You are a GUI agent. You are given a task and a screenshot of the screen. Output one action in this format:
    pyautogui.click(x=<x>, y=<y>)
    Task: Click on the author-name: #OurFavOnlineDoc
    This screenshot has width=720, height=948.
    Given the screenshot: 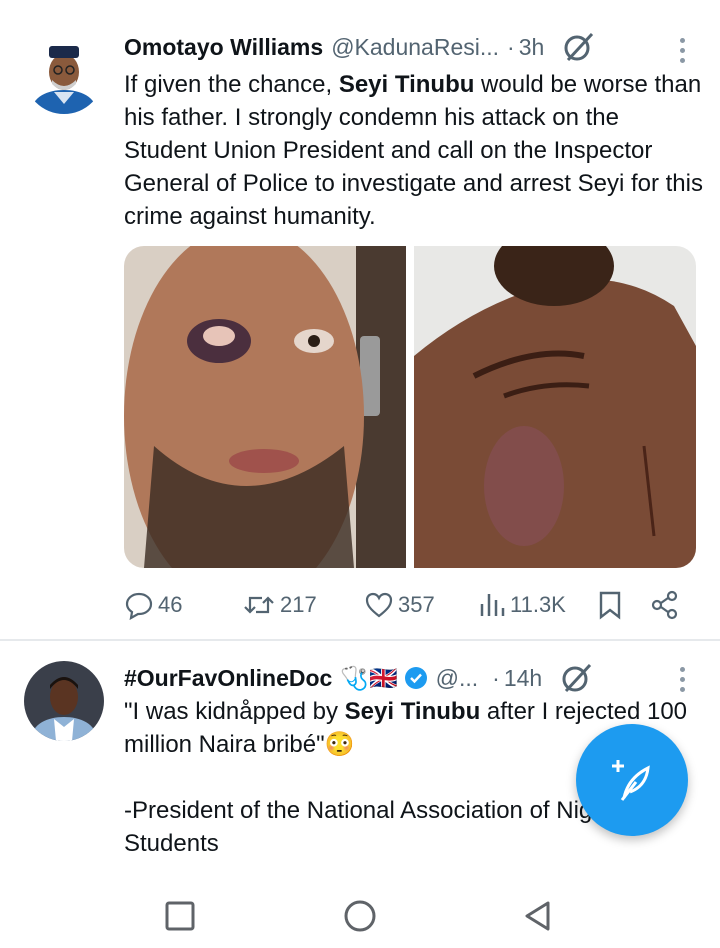 What is the action you would take?
    pyautogui.click(x=228, y=678)
    